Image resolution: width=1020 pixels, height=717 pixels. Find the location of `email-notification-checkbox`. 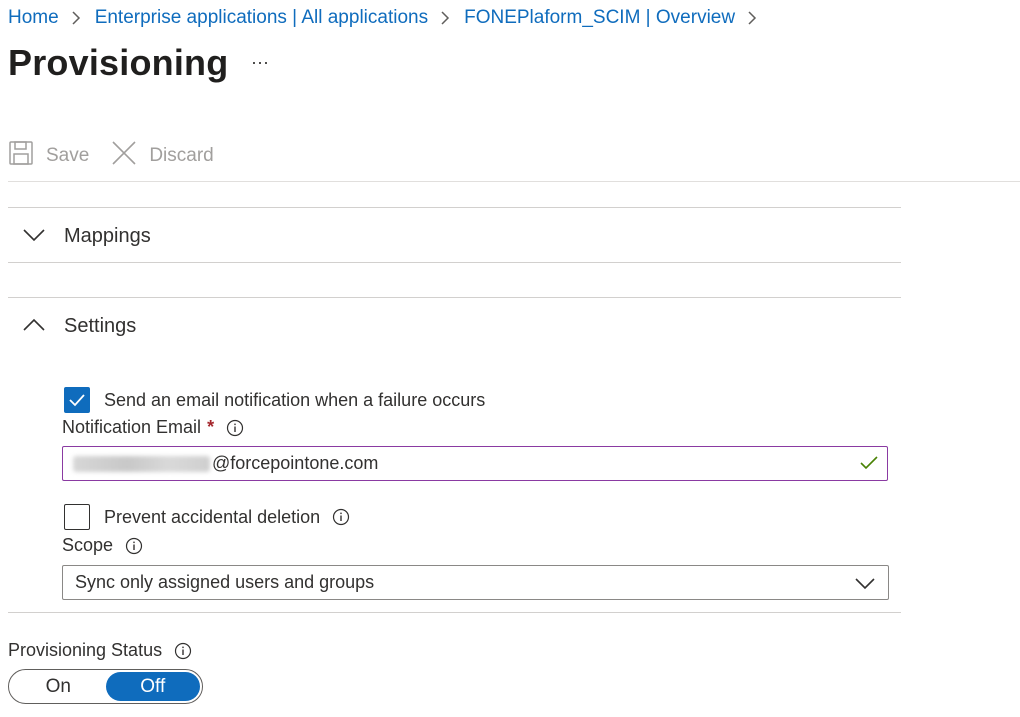

email-notification-checkbox is located at coordinates (77, 400).